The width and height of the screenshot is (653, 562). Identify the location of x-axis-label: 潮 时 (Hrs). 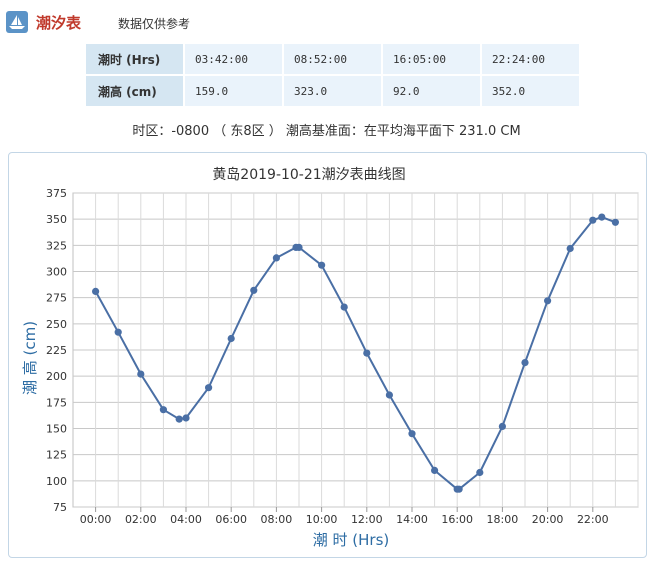
(351, 540).